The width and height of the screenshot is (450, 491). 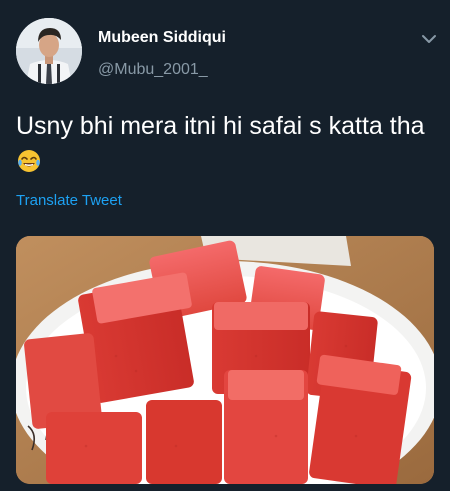 What do you see at coordinates (69, 200) in the screenshot?
I see `translate-tweet-link: Translate Tweet` at bounding box center [69, 200].